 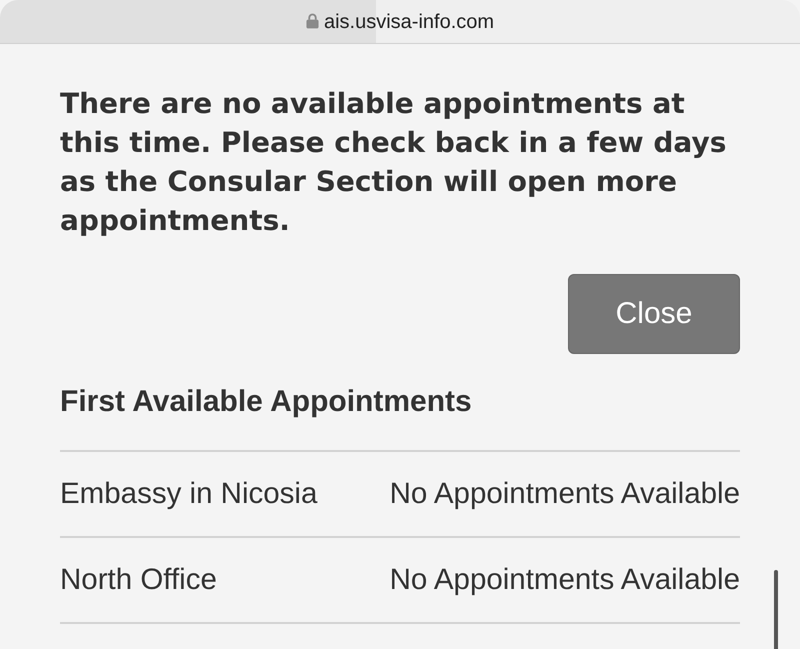 What do you see at coordinates (400, 419) in the screenshot?
I see `section-heading: First Available Appointments` at bounding box center [400, 419].